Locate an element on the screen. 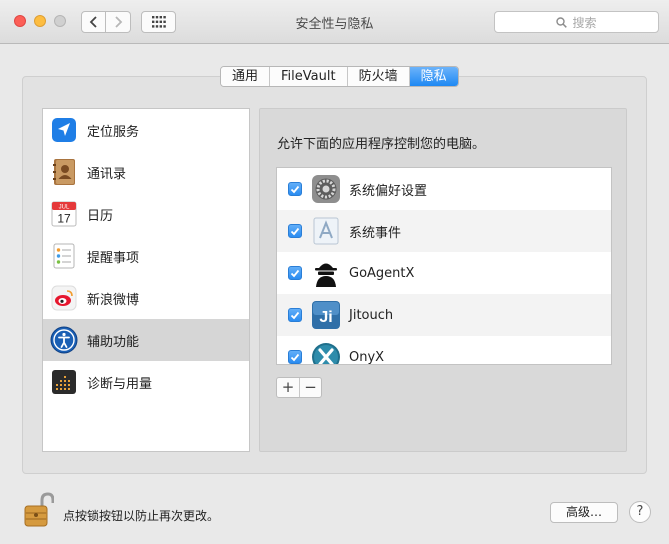  calendar-icon: JUL 17 is located at coordinates (64, 214).